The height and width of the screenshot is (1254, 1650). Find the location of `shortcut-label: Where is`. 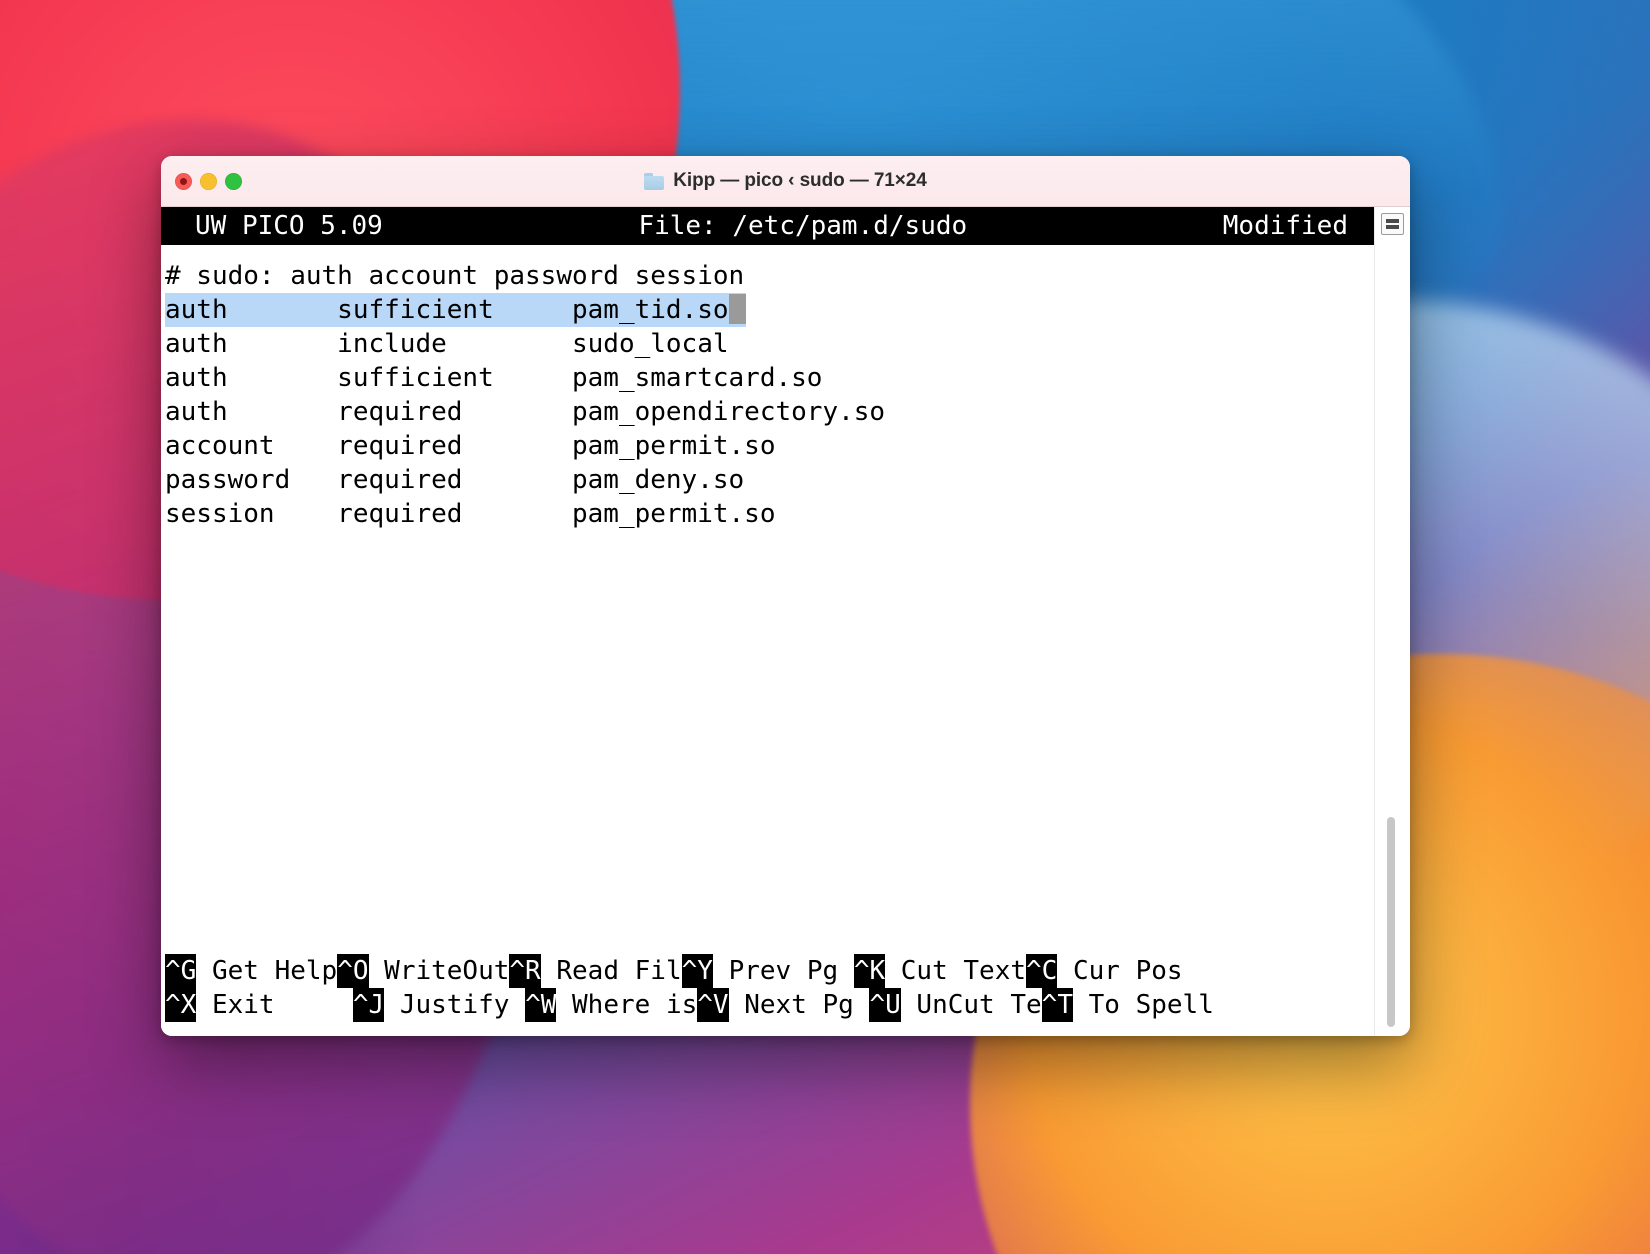

shortcut-label: Where is is located at coordinates (627, 1005).